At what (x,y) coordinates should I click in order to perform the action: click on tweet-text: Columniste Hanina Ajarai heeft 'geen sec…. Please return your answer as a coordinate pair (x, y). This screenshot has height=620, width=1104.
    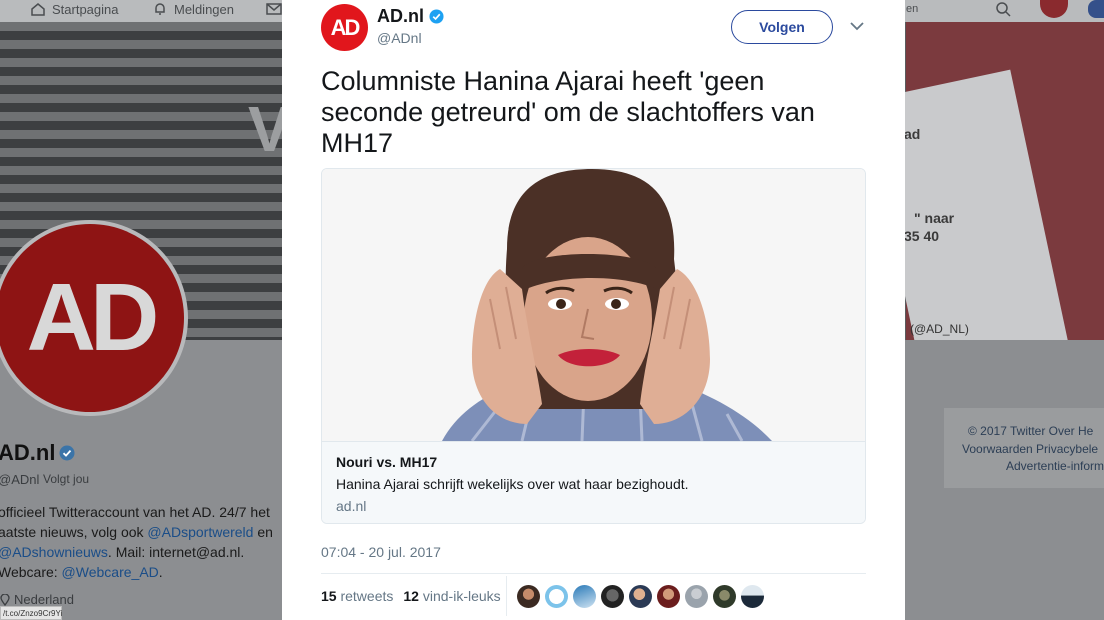
    Looking at the image, I should click on (568, 112).